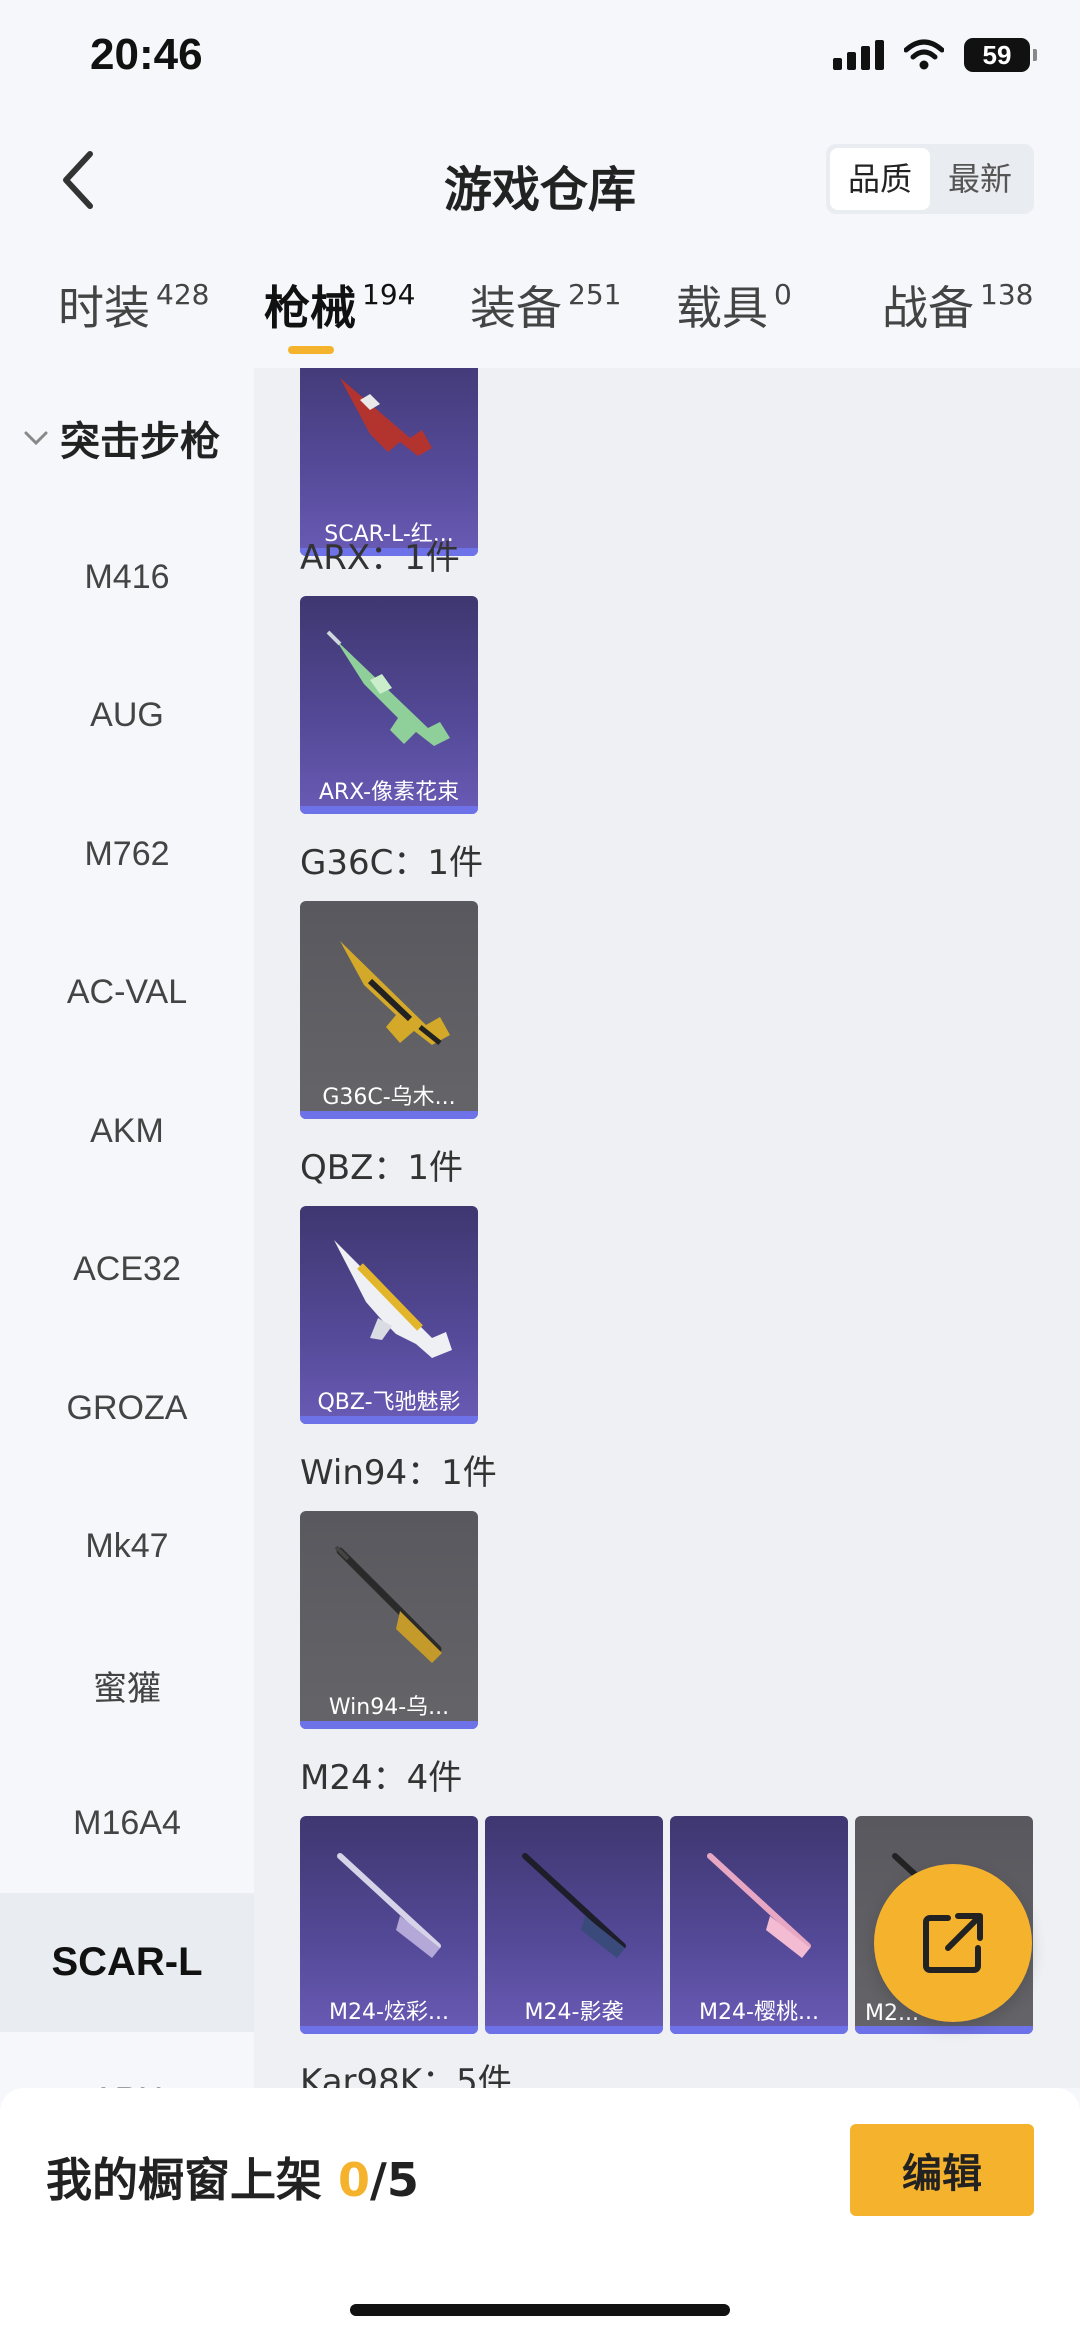 The height and width of the screenshot is (2339, 1080). What do you see at coordinates (540, 2213) in the screenshot?
I see `showcase-bar: 我的橱窗上架 0/5 编辑` at bounding box center [540, 2213].